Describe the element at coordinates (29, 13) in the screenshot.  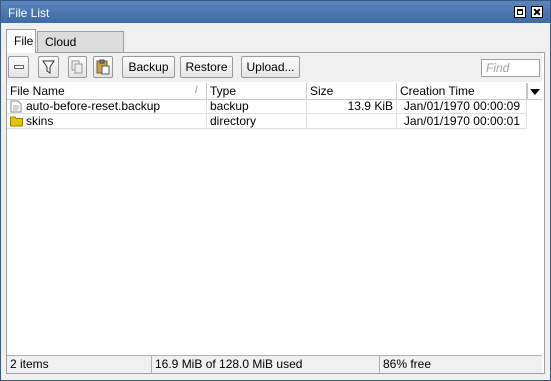
I see `window-title: File List` at that location.